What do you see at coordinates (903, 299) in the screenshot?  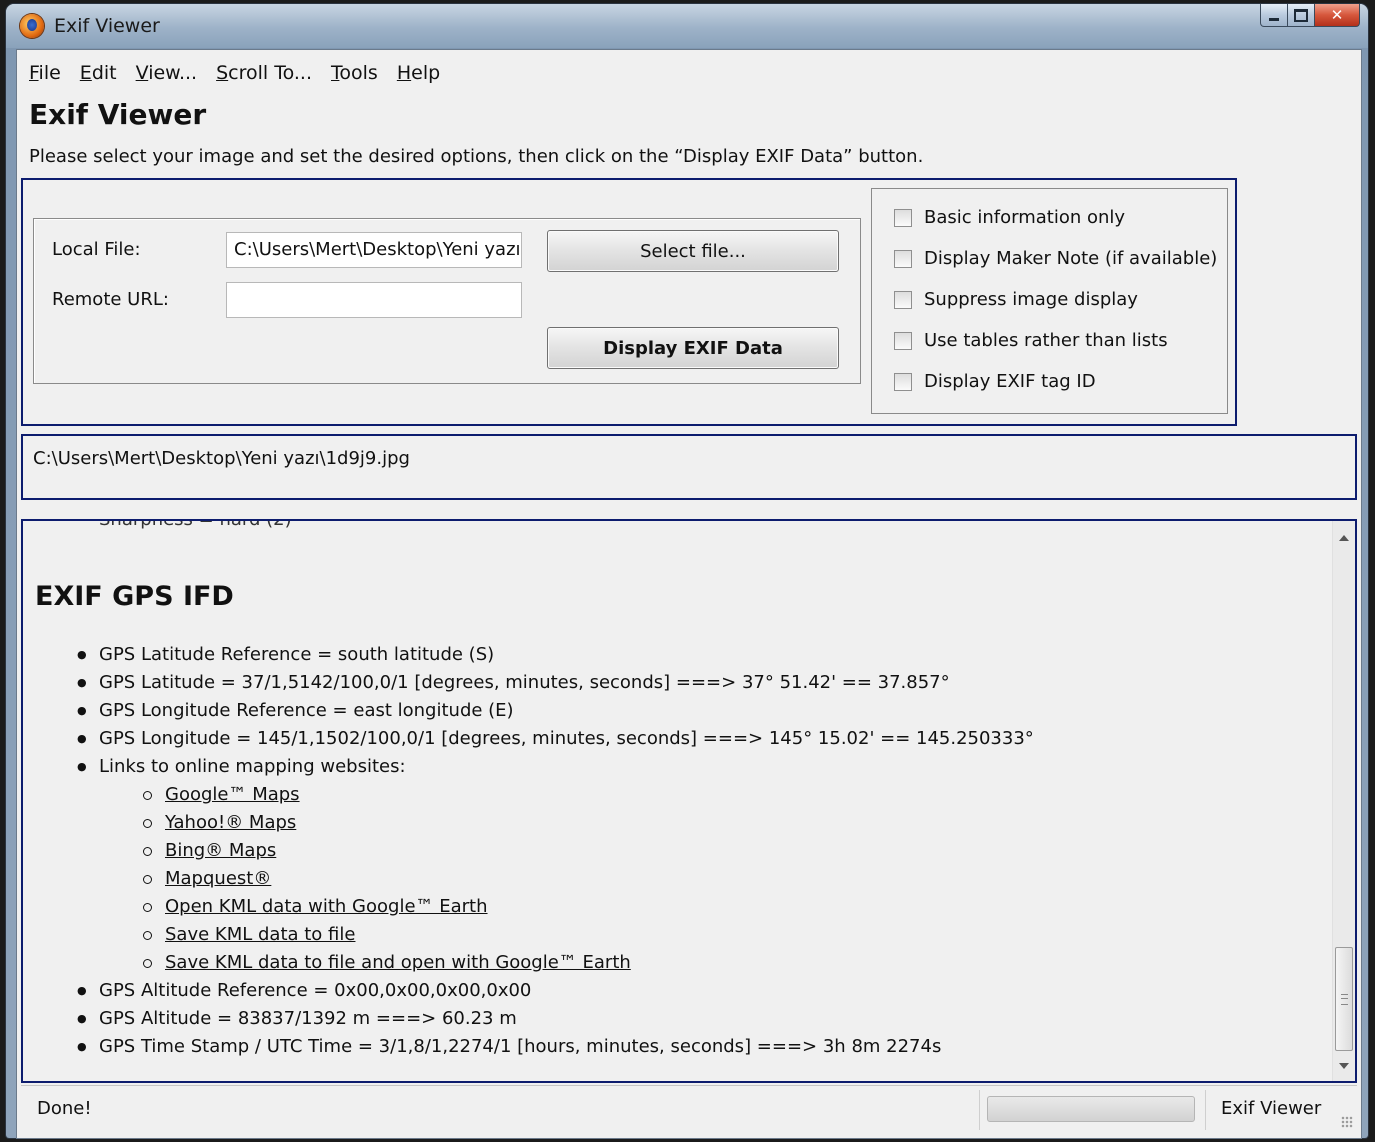 I see `suppress-image-checkbox` at bounding box center [903, 299].